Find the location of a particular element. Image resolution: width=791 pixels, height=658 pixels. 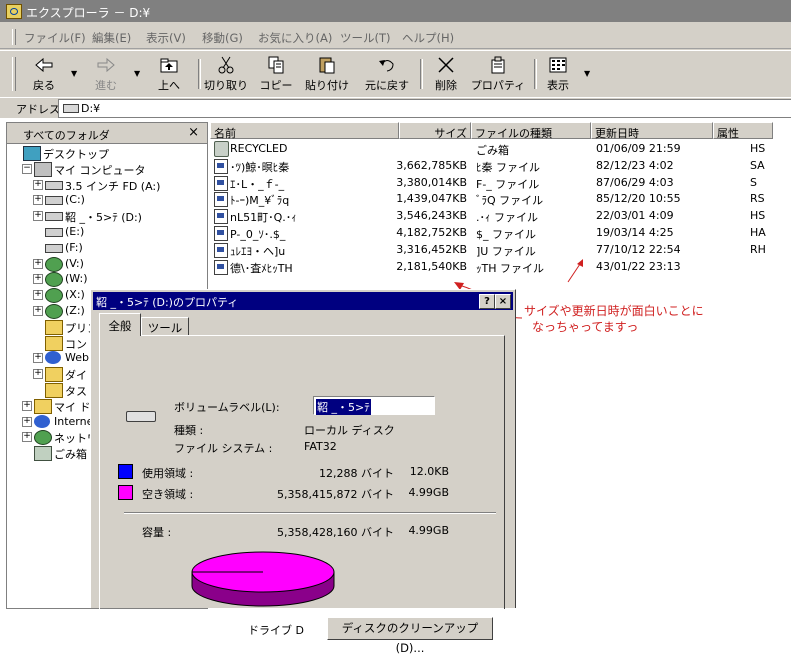

file-attr: SA is located at coordinates (757, 165).